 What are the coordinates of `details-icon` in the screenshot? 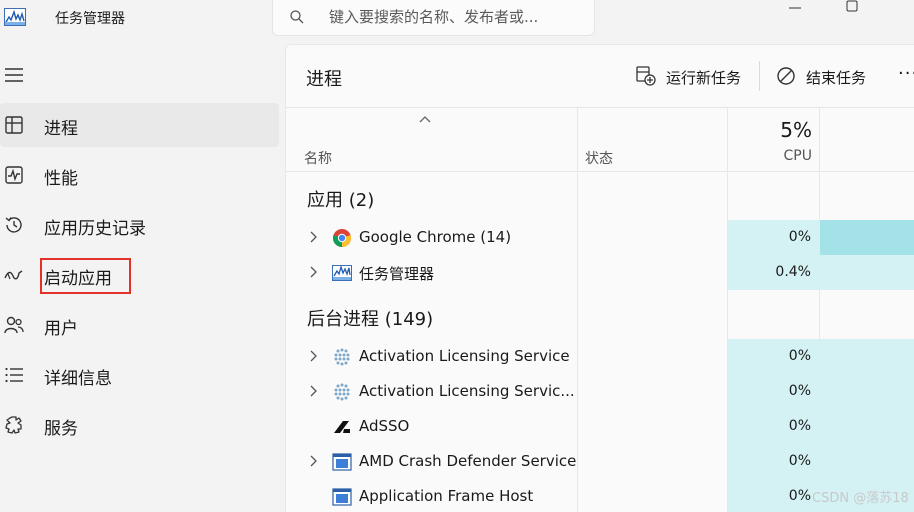 It's located at (14, 375).